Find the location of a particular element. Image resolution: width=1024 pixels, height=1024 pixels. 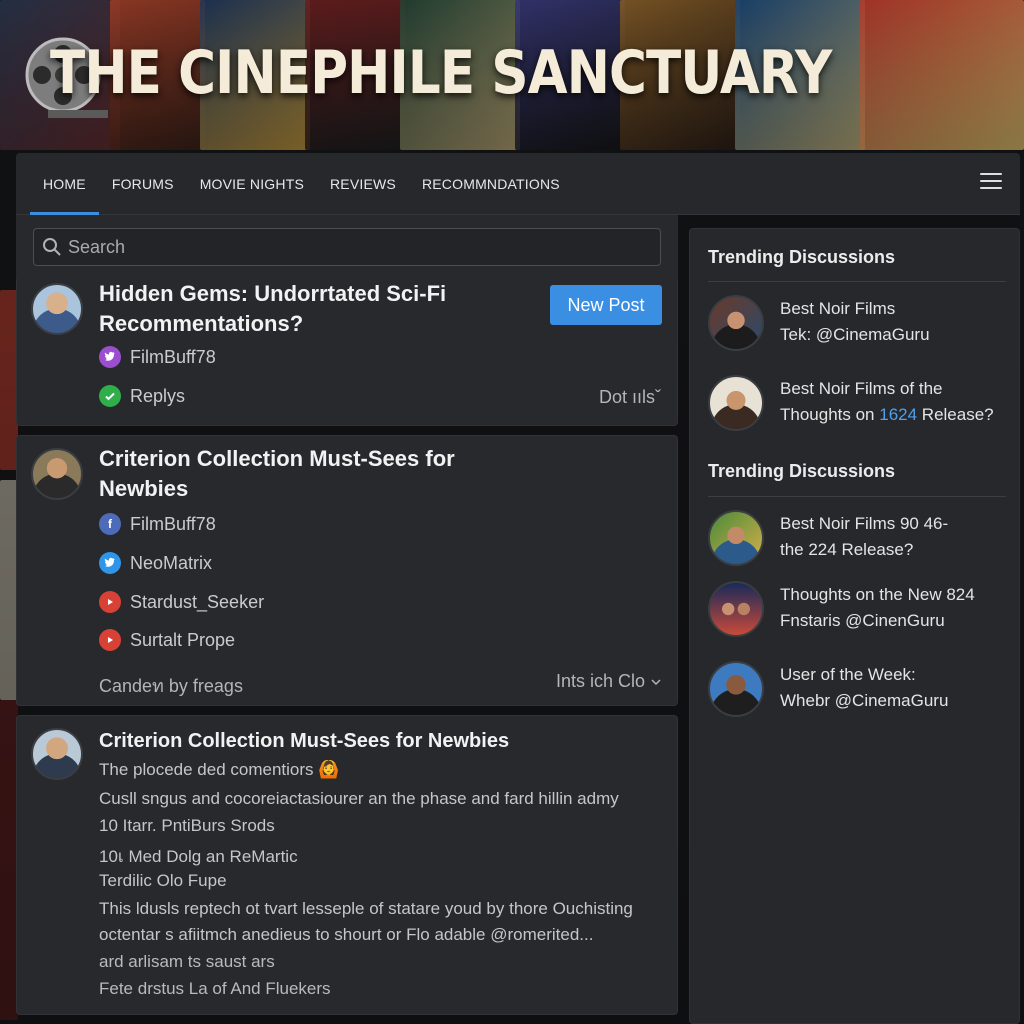

trending-item: User of the Week: Whebr @CinemaGuru is located at coordinates (858, 691).